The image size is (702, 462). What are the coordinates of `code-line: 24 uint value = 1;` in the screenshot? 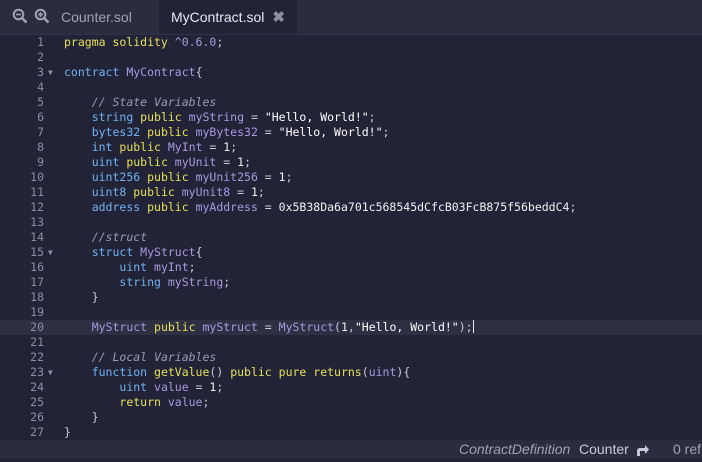 It's located at (351, 387).